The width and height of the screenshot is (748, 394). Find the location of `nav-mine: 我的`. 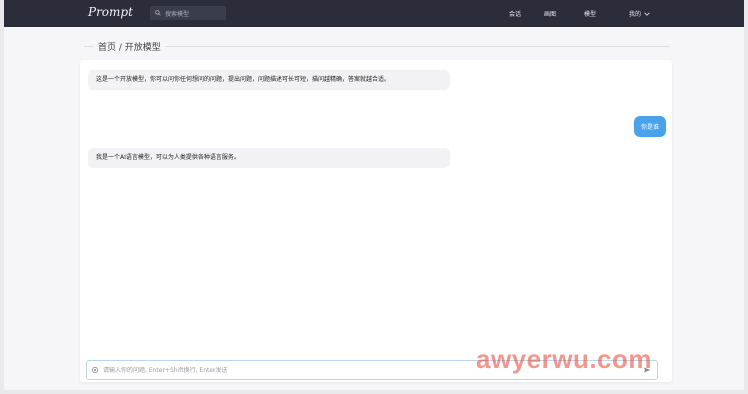

nav-mine: 我的 is located at coordinates (639, 13).